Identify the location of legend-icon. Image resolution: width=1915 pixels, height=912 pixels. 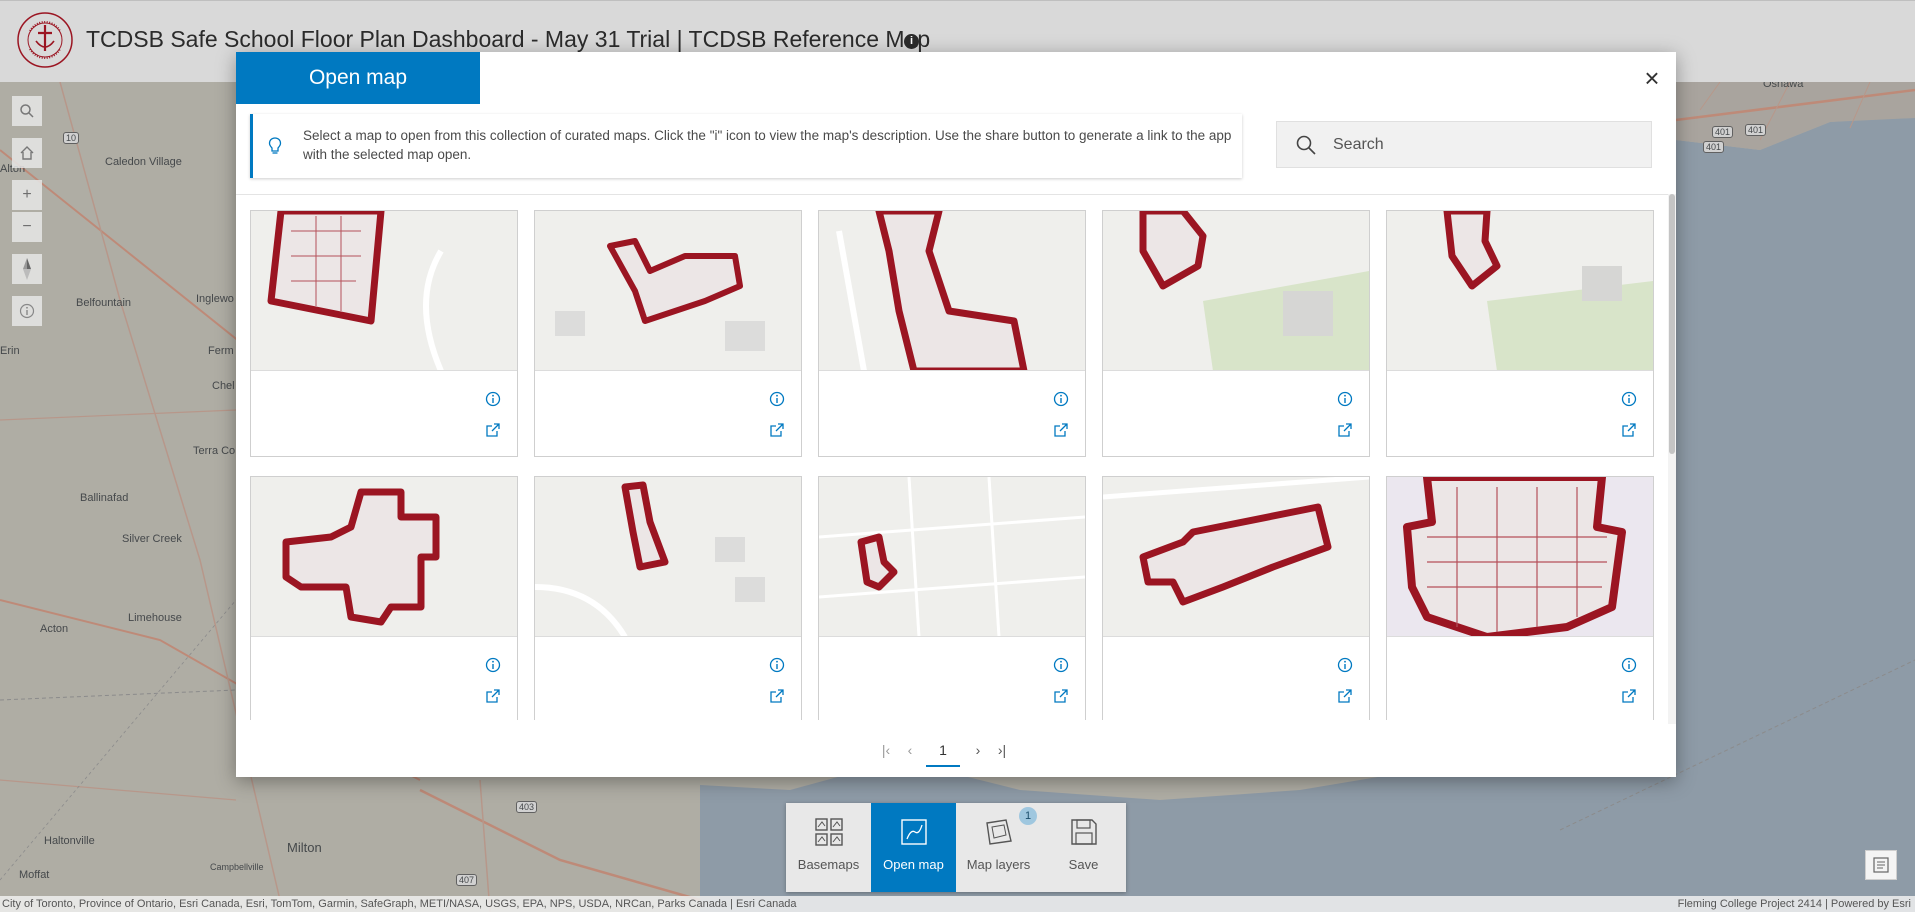
(1881, 865).